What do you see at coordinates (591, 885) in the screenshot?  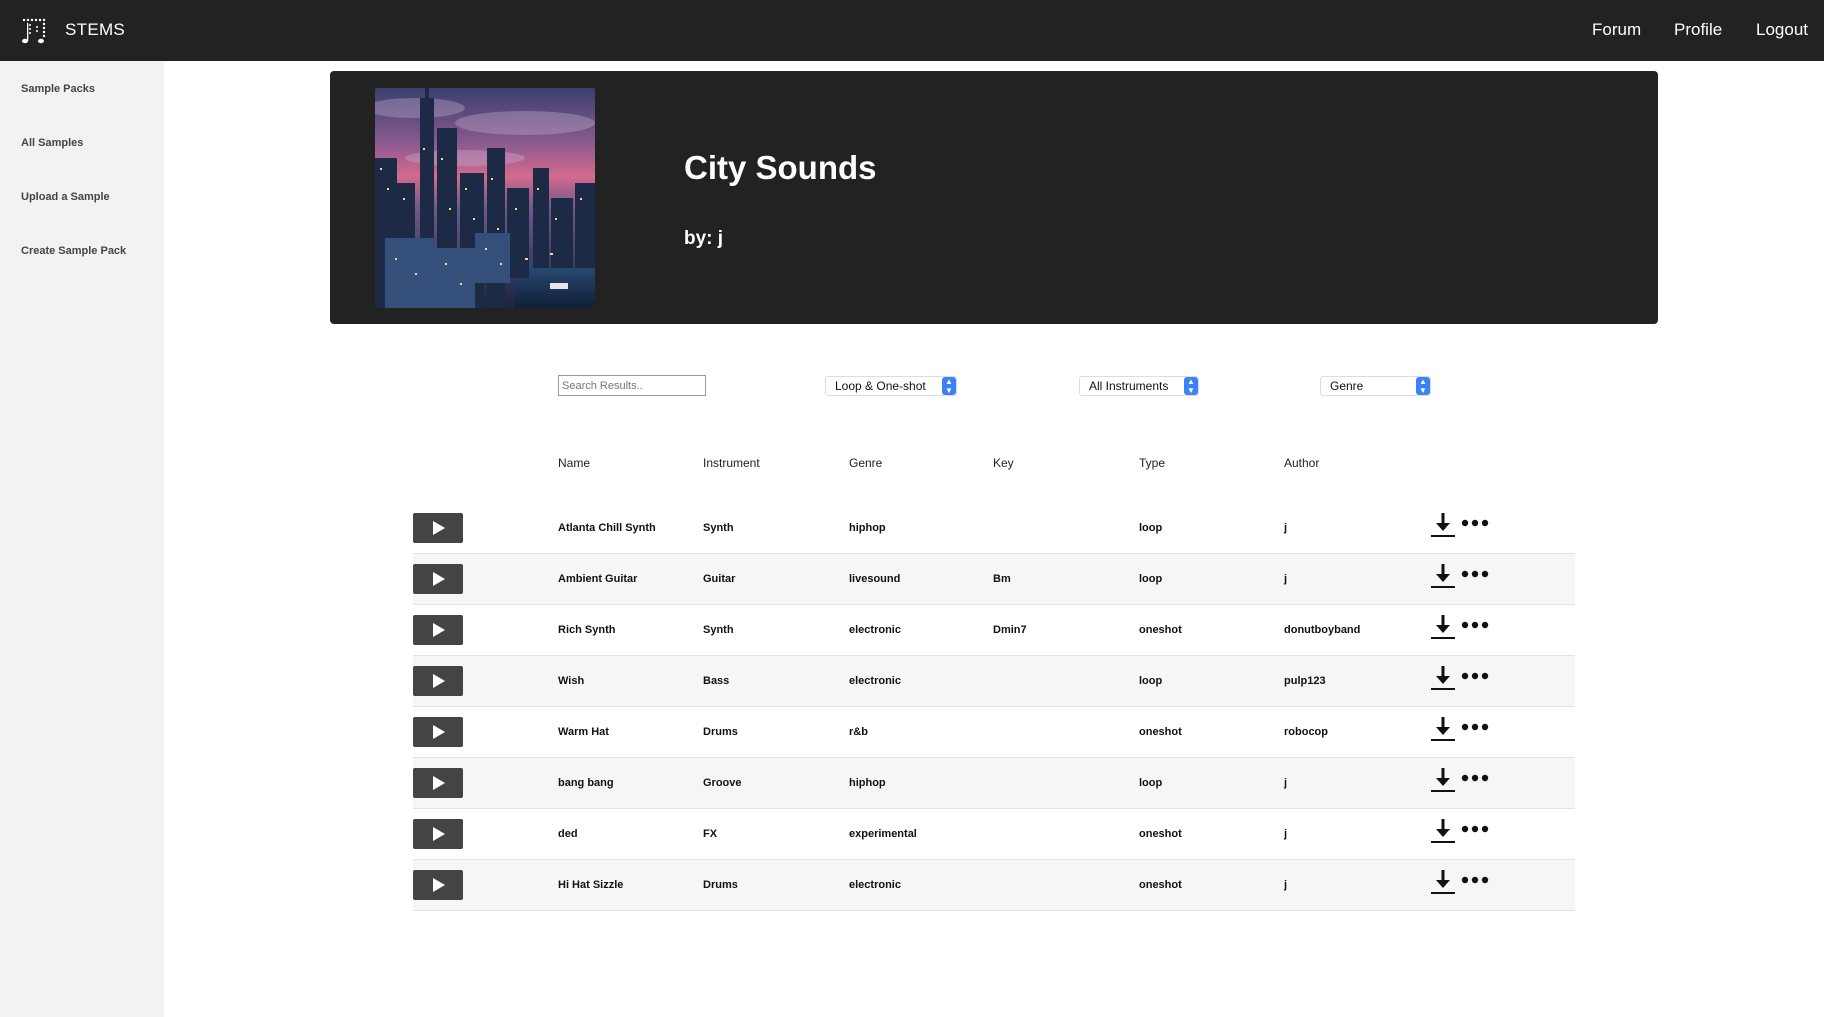 I see `cell-name: Hi Hat Sizzle` at bounding box center [591, 885].